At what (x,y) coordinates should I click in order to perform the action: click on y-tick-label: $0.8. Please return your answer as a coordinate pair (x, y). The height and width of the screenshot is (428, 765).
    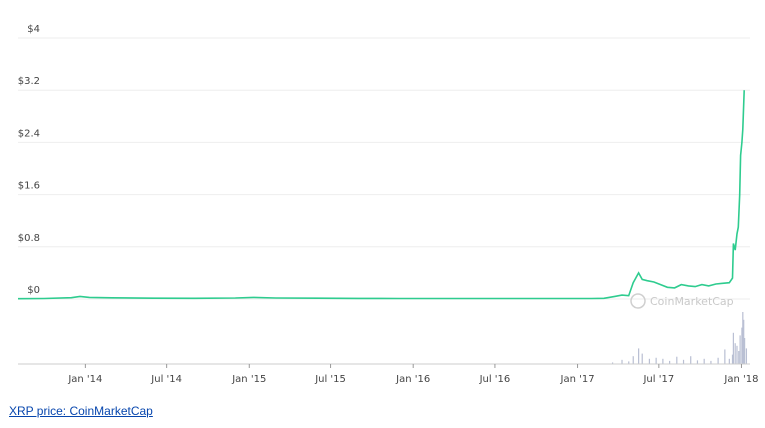
    Looking at the image, I should click on (29, 238).